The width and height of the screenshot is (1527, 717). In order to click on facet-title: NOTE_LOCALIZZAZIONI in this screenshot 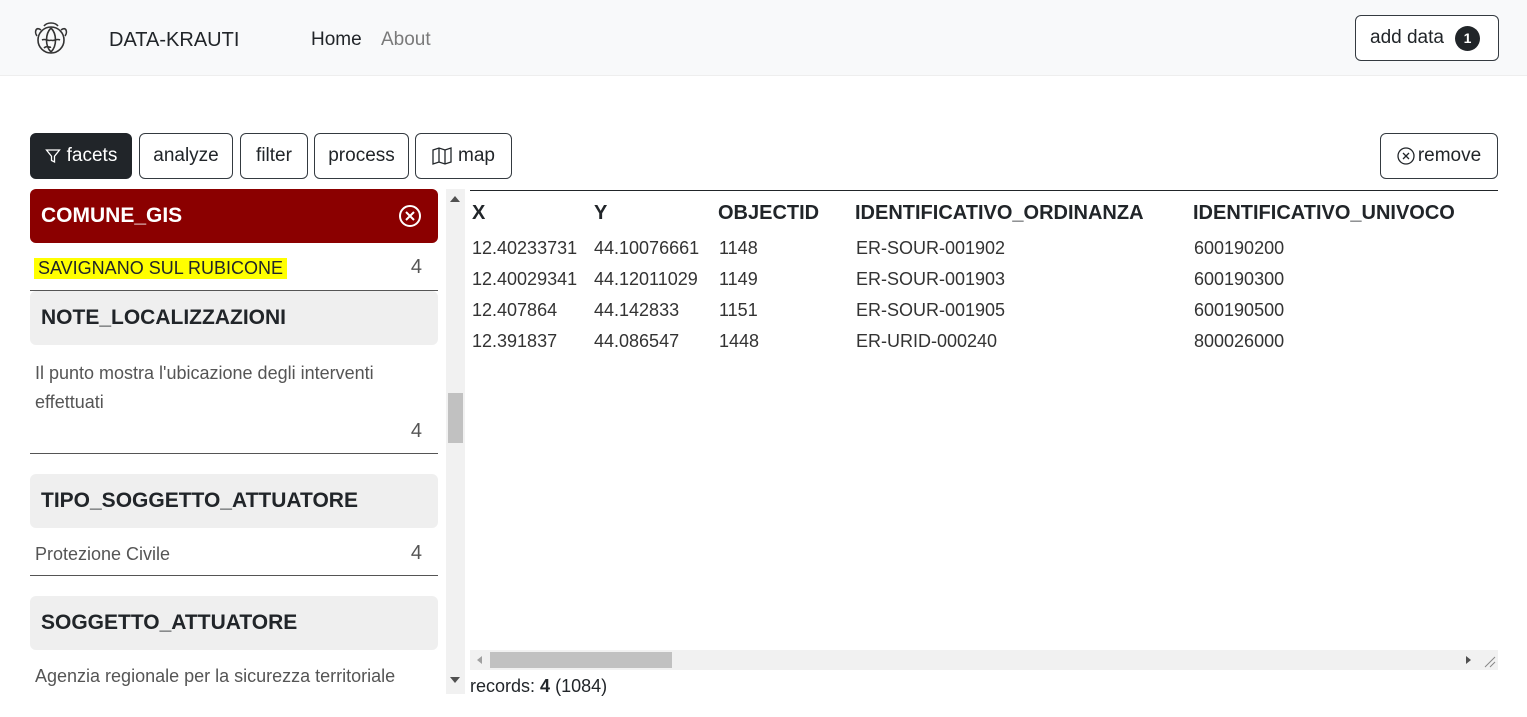, I will do `click(163, 317)`.